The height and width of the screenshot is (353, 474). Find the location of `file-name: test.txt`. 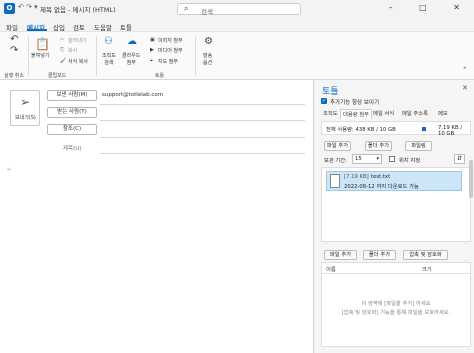

file-name: test.txt is located at coordinates (381, 177).